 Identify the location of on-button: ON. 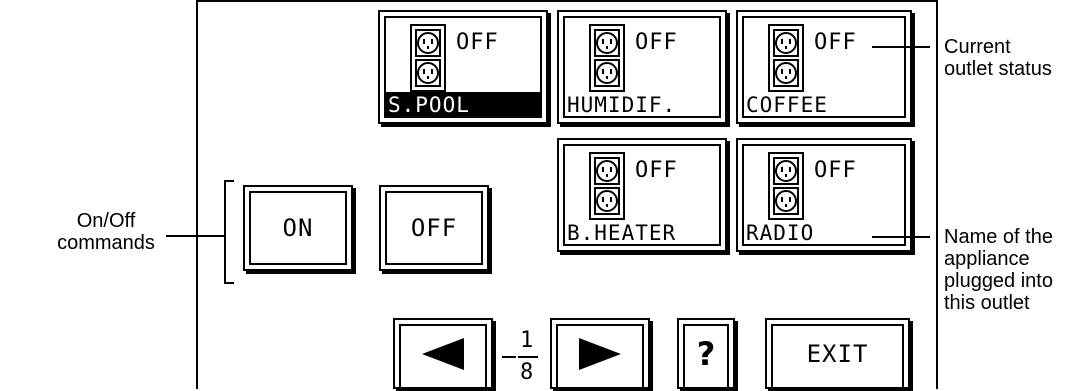
(298, 228).